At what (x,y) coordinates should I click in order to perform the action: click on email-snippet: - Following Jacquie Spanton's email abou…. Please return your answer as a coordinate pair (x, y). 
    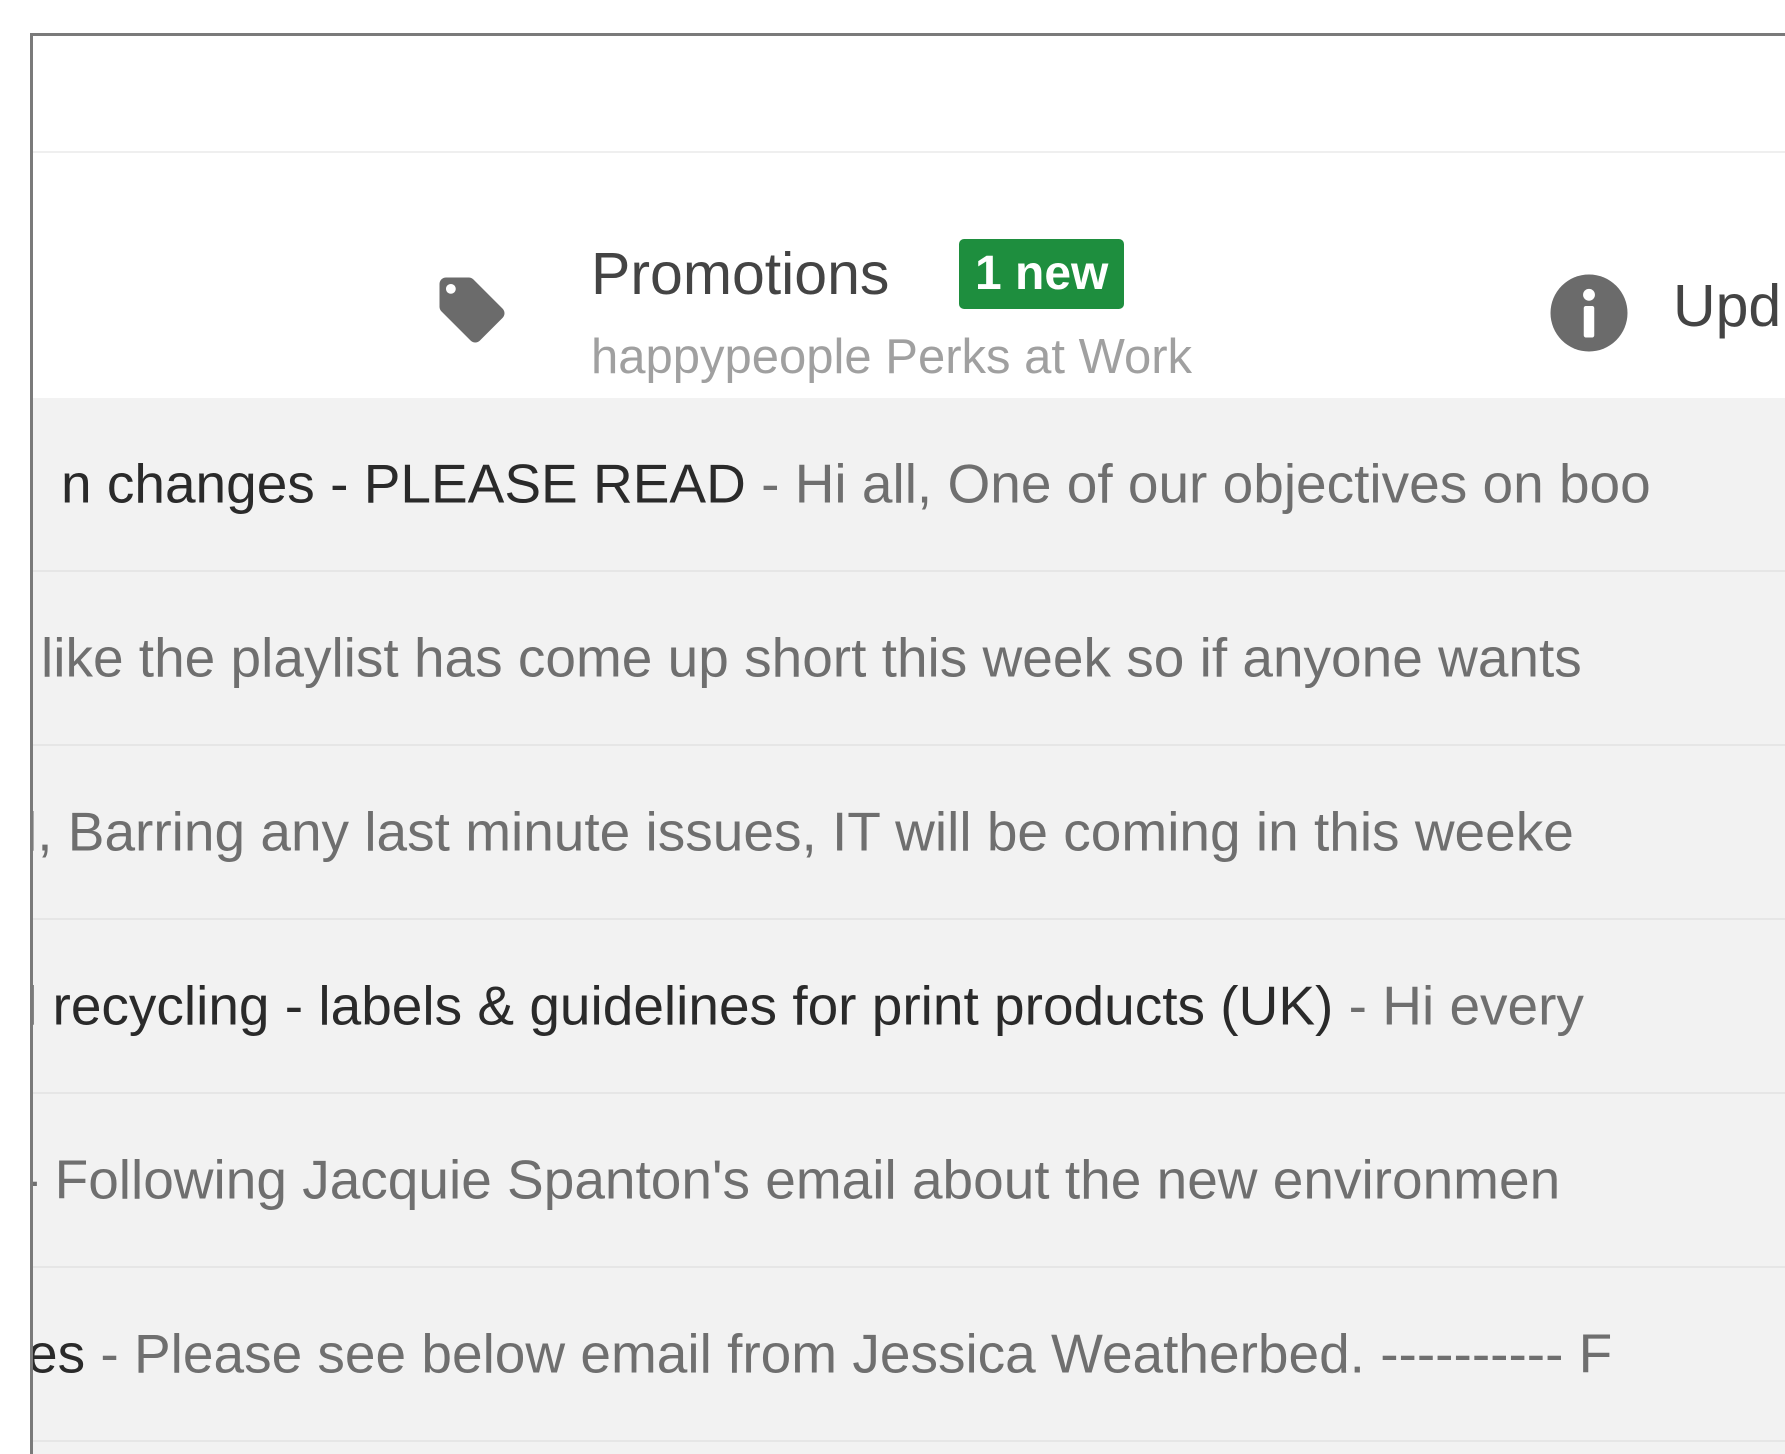
    Looking at the image, I should click on (797, 1179).